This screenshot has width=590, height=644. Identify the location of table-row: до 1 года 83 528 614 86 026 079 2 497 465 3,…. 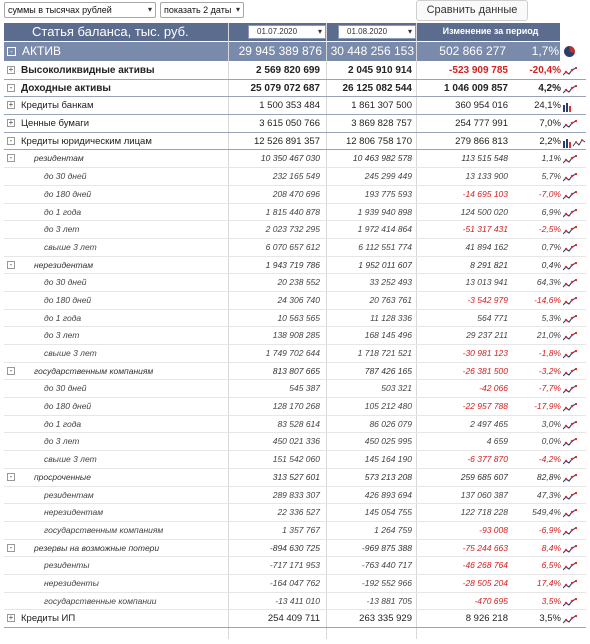
(295, 425).